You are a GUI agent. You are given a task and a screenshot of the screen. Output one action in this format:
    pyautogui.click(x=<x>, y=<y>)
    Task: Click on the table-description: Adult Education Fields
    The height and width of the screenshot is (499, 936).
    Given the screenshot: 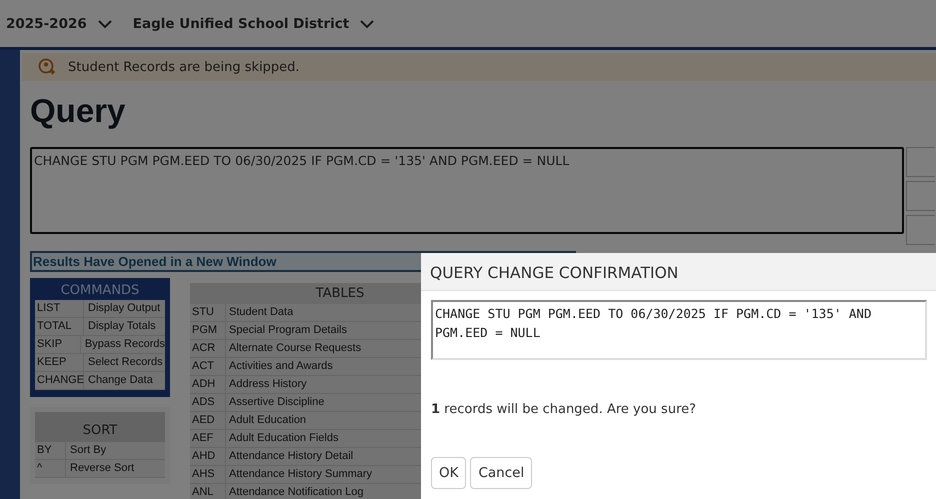 What is the action you would take?
    pyautogui.click(x=283, y=438)
    